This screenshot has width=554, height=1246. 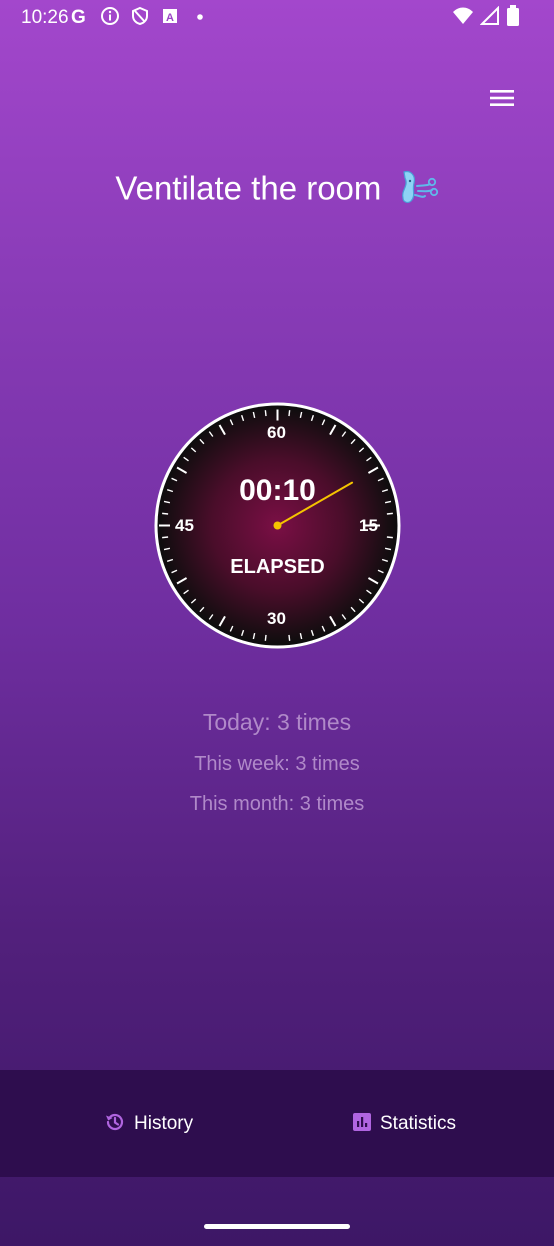 I want to click on svg-text: G, so click(x=78, y=16).